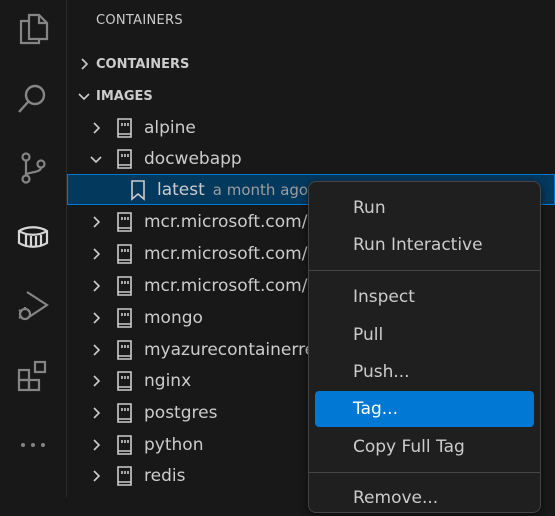 Image resolution: width=555 pixels, height=516 pixels. I want to click on source-control-icon, so click(33, 168).